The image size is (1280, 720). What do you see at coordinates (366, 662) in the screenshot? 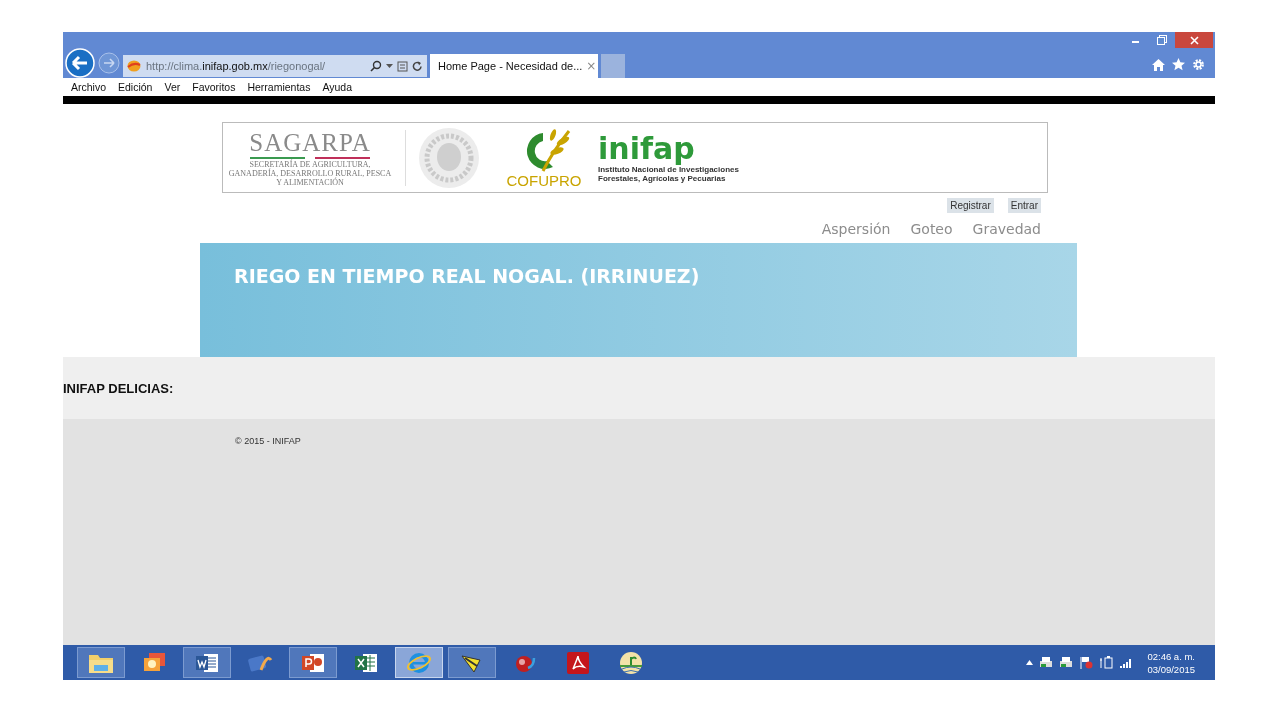
I see `spreadsheet-icon` at bounding box center [366, 662].